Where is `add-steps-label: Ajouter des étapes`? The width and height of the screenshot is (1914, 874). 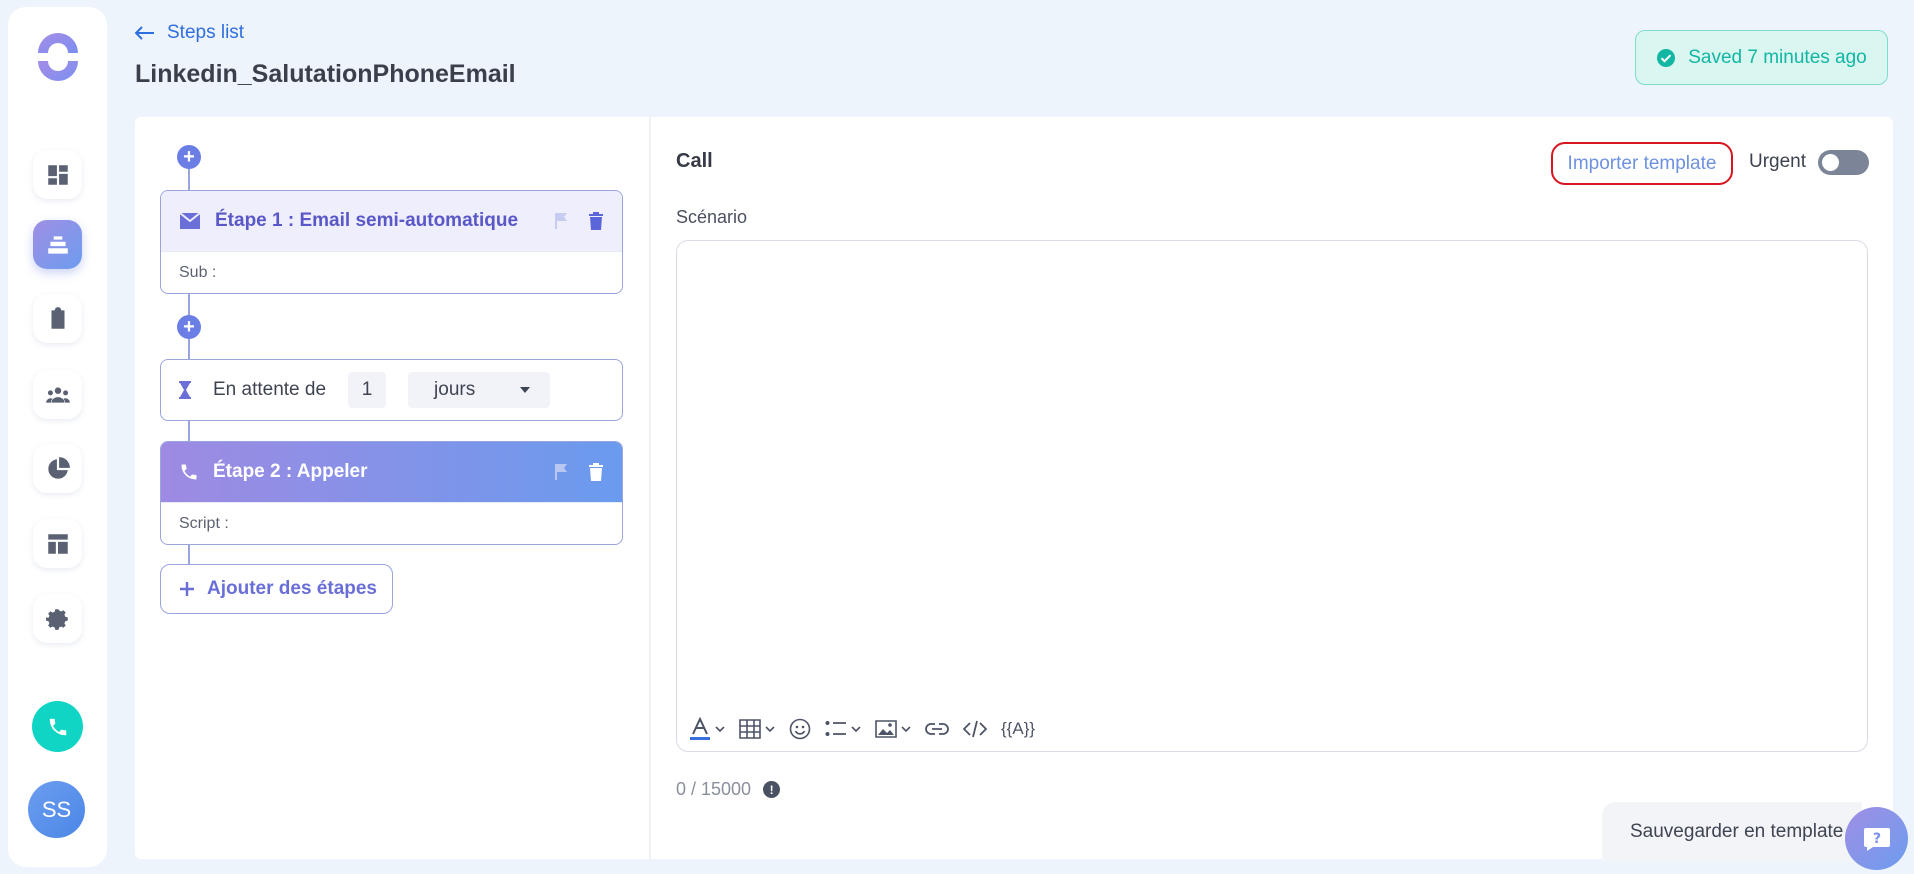
add-steps-label: Ajouter des étapes is located at coordinates (292, 588).